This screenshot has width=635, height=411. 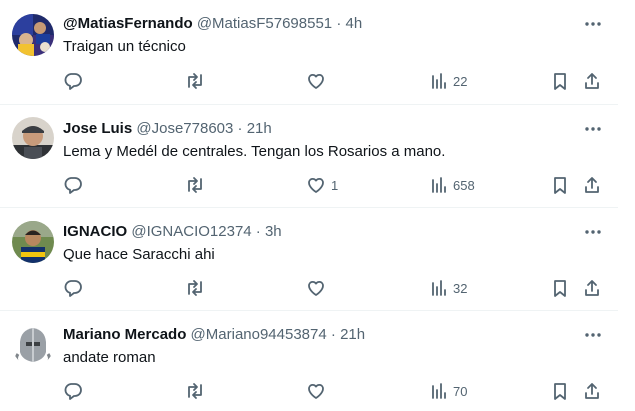 I want to click on user-handle: @Mariano94453874, so click(x=259, y=334).